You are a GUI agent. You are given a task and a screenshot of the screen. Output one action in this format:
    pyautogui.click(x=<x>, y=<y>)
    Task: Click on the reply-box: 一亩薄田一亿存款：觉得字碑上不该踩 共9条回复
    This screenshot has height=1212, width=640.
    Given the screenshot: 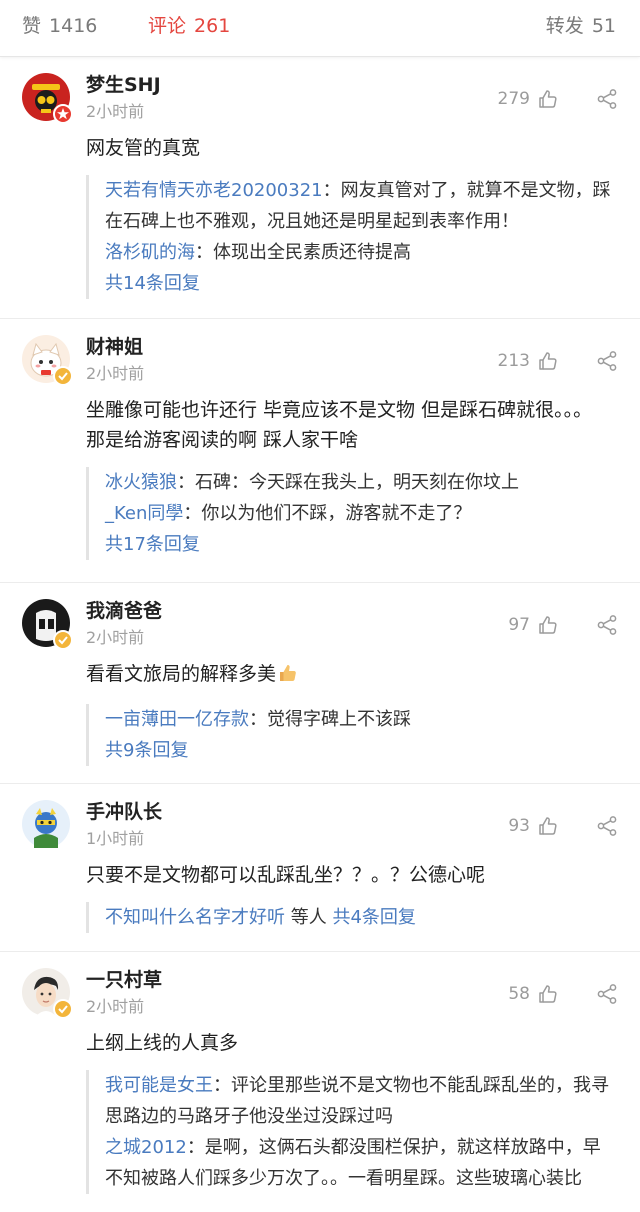 What is the action you would take?
    pyautogui.click(x=352, y=735)
    